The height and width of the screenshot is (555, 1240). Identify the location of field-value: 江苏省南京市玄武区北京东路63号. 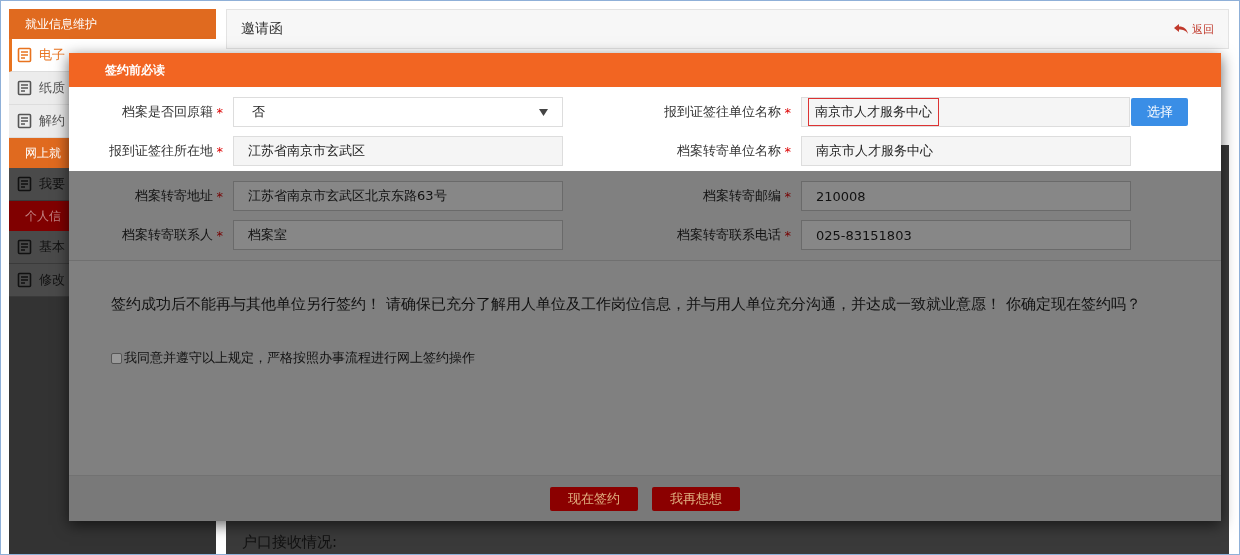
(347, 196).